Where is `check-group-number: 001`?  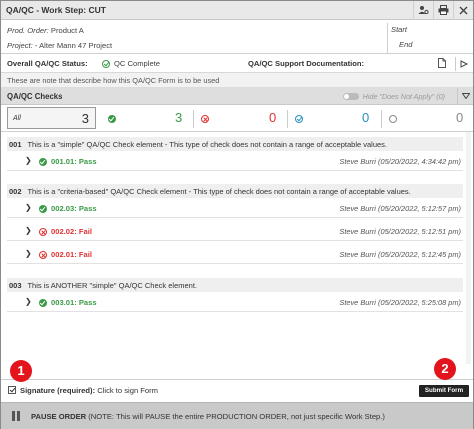
check-group-number: 001 is located at coordinates (15, 144).